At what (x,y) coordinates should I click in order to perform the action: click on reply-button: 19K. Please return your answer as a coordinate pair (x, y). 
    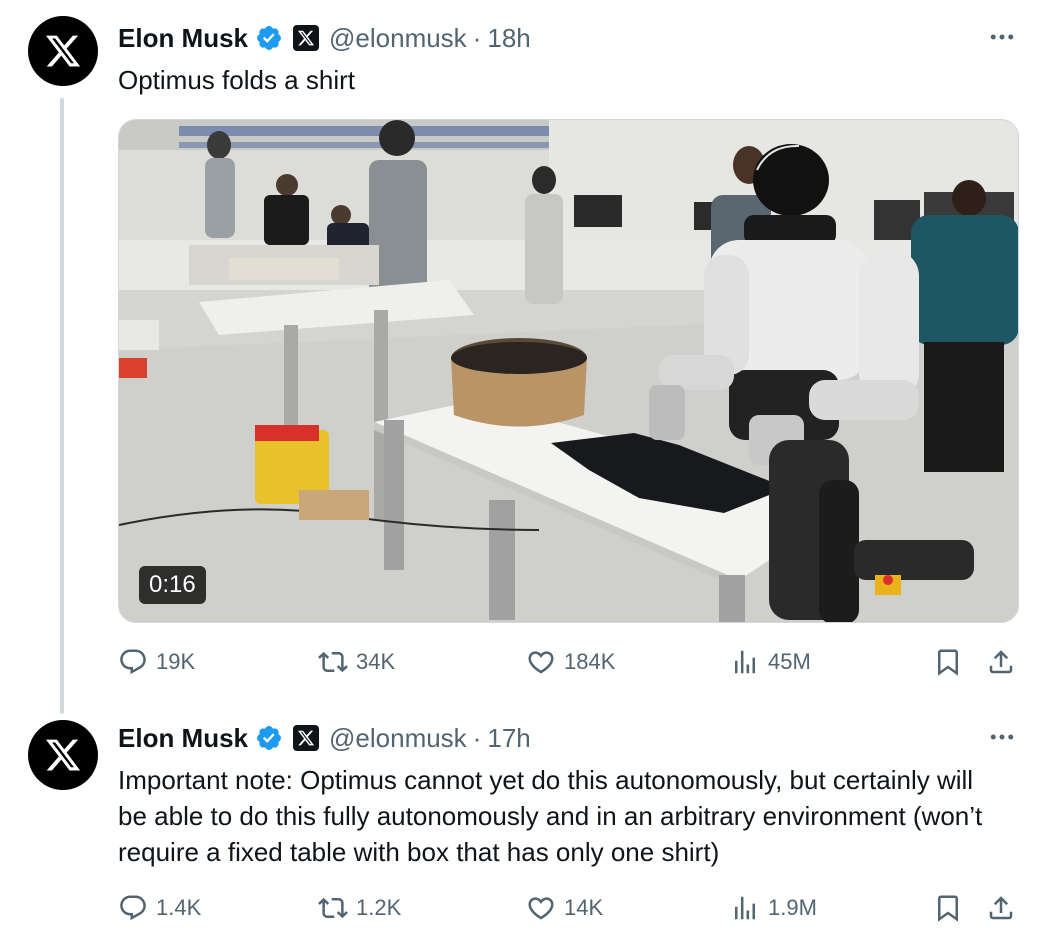
    Looking at the image, I should click on (156, 662).